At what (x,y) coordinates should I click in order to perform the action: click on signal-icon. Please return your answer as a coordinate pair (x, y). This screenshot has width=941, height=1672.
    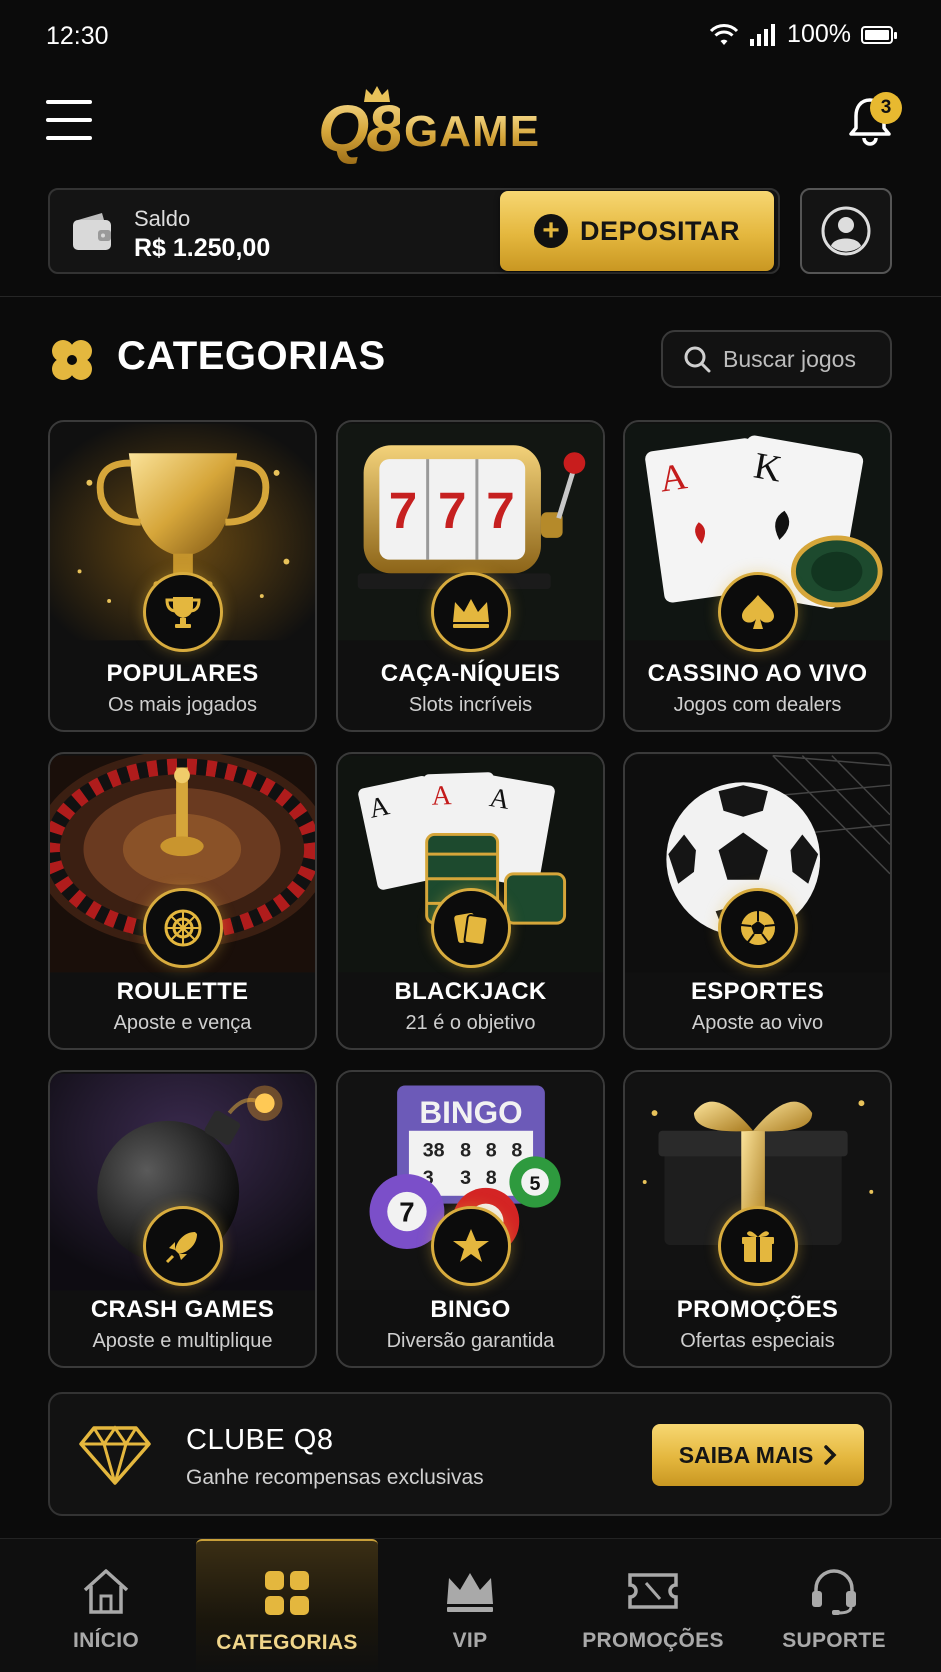
    Looking at the image, I should click on (763, 34).